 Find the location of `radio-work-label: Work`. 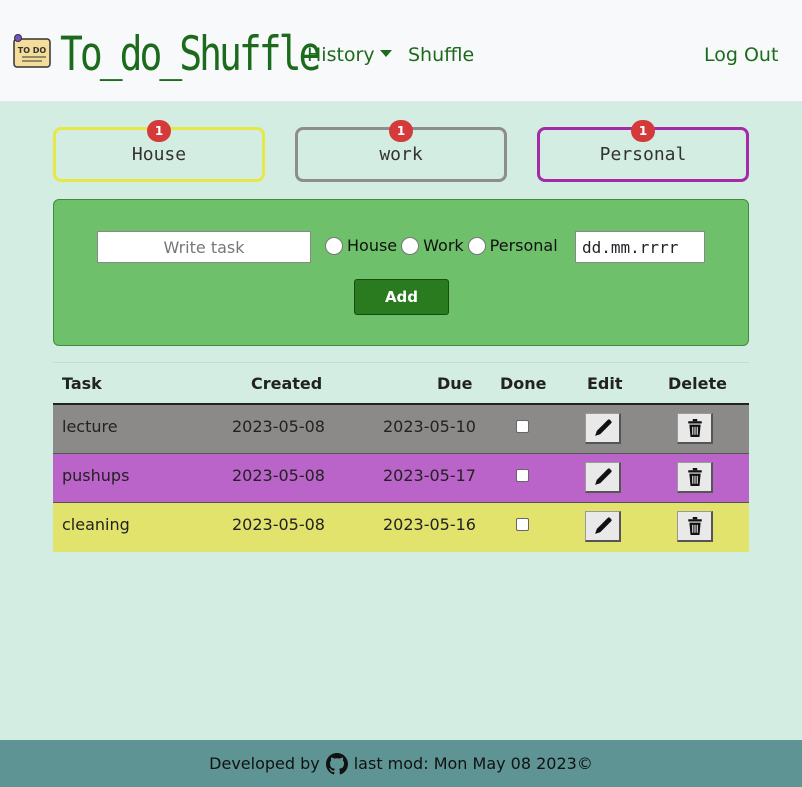

radio-work-label: Work is located at coordinates (443, 245).